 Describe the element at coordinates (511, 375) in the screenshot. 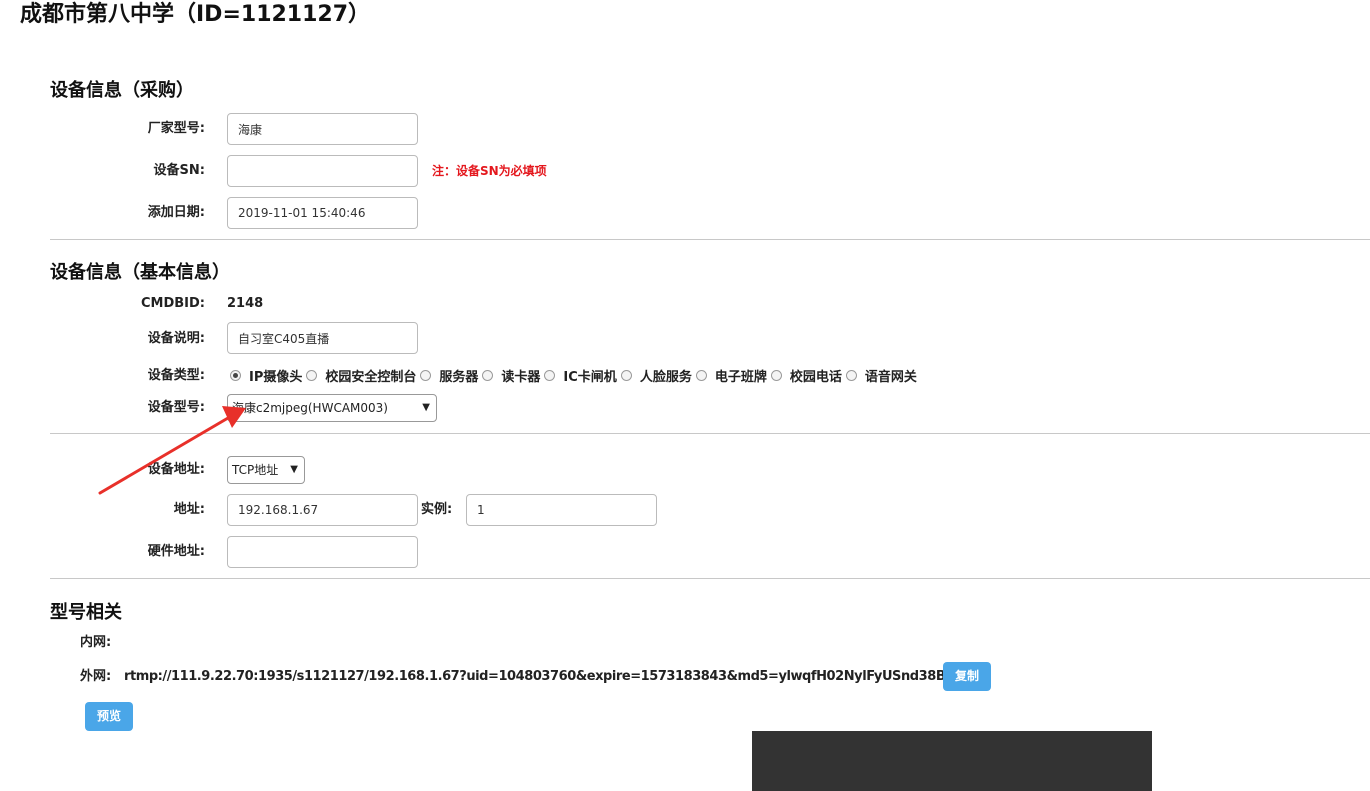

I see `radio-card-reader: 读卡器` at that location.